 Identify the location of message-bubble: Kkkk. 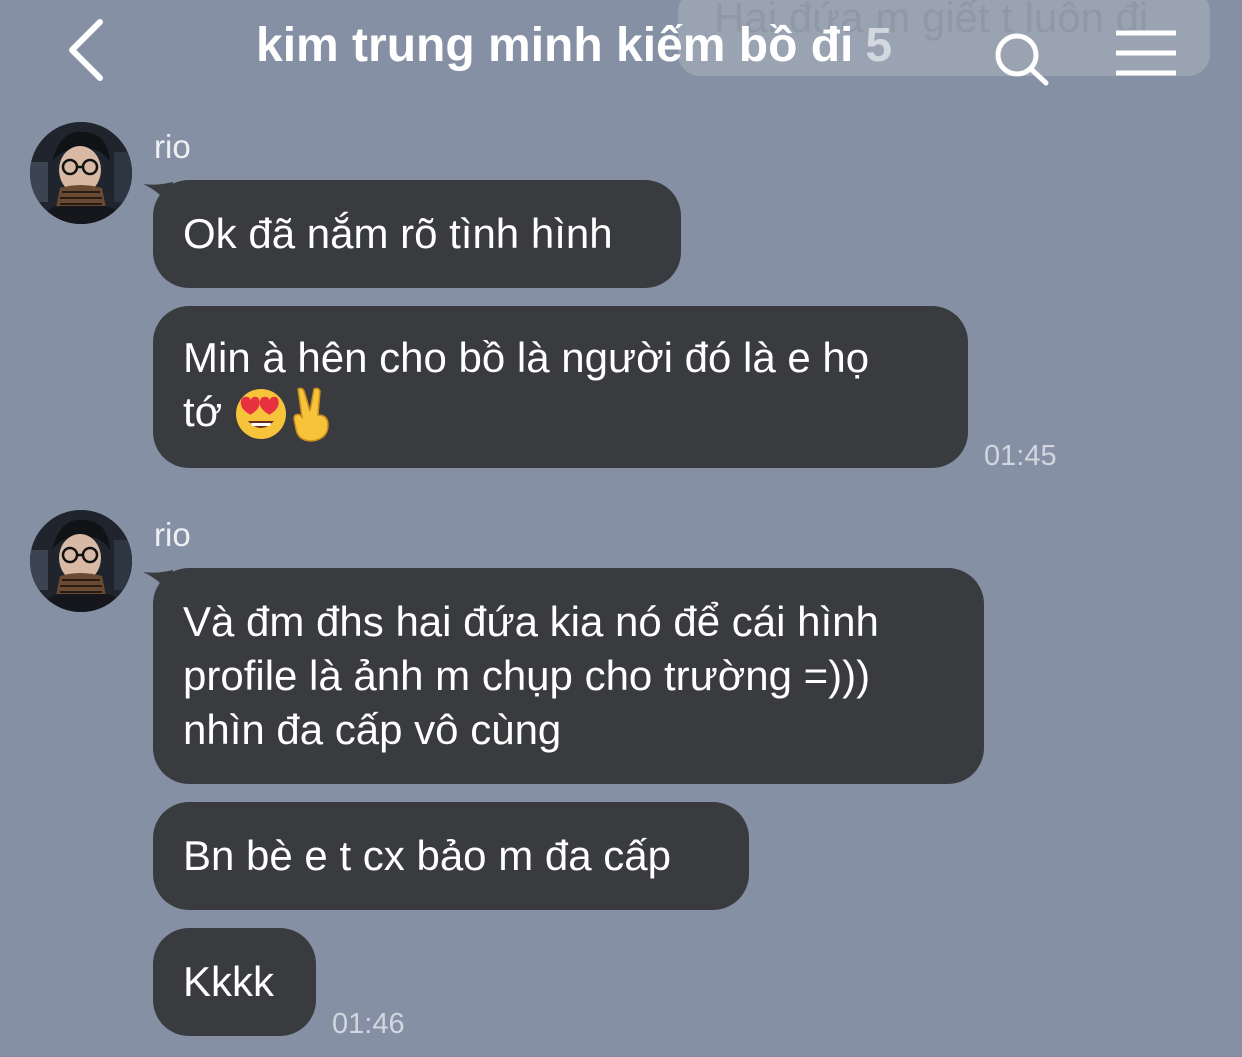
(234, 982).